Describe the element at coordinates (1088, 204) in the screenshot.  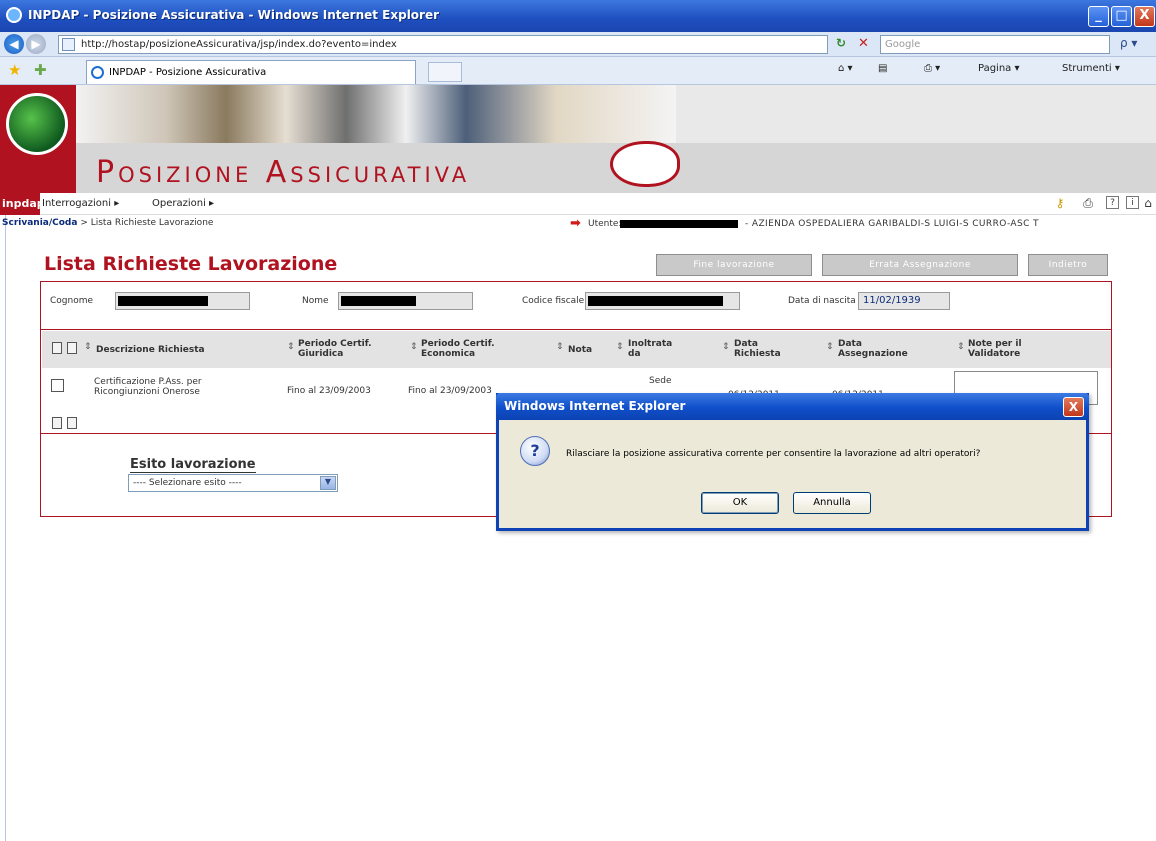
I see `print-icon: ⎙` at that location.